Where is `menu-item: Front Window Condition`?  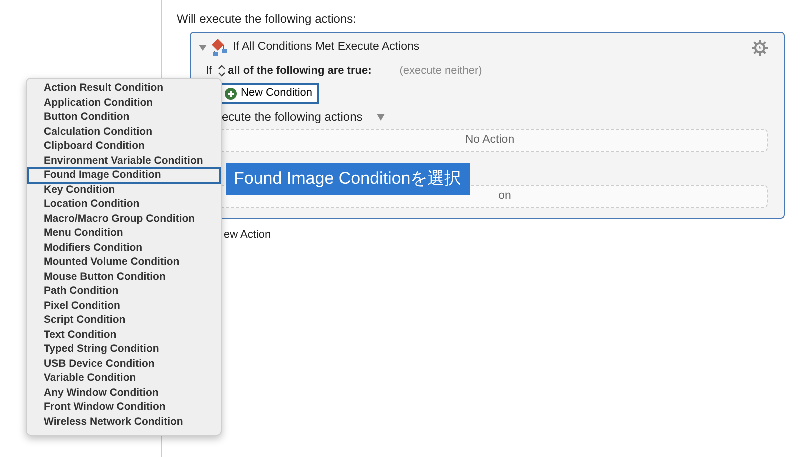 menu-item: Front Window Condition is located at coordinates (124, 407).